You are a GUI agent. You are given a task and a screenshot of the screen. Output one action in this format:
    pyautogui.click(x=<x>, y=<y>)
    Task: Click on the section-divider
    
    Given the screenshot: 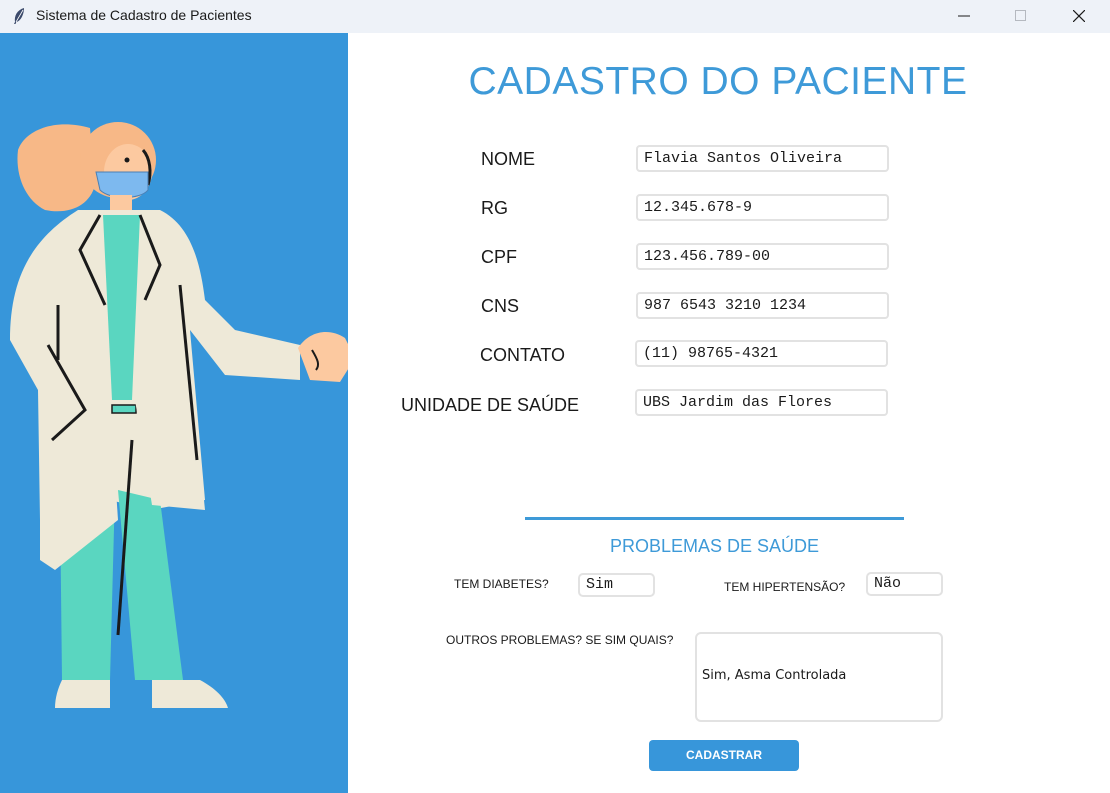 What is the action you would take?
    pyautogui.click(x=714, y=518)
    